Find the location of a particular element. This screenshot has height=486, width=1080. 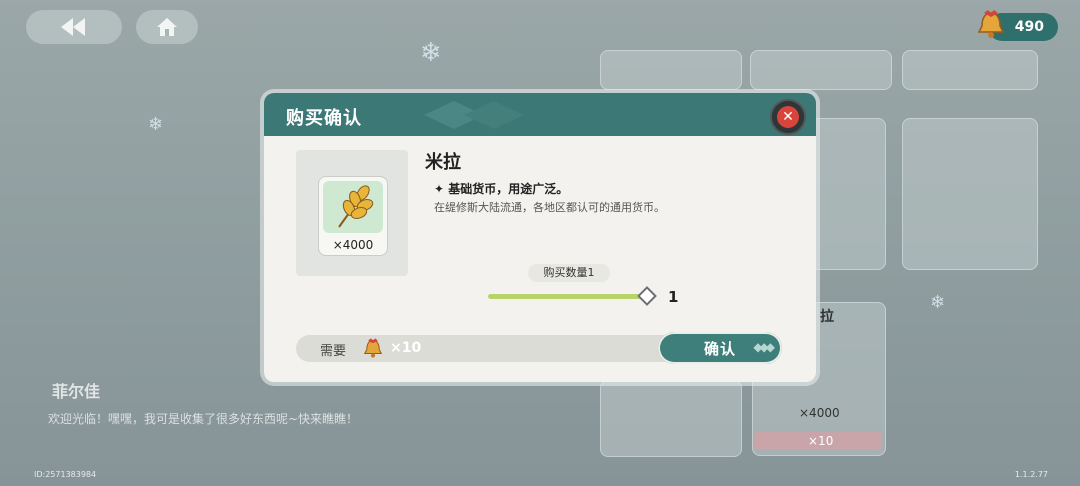

purchase-quantity-label: 购买数量1 is located at coordinates (569, 273).